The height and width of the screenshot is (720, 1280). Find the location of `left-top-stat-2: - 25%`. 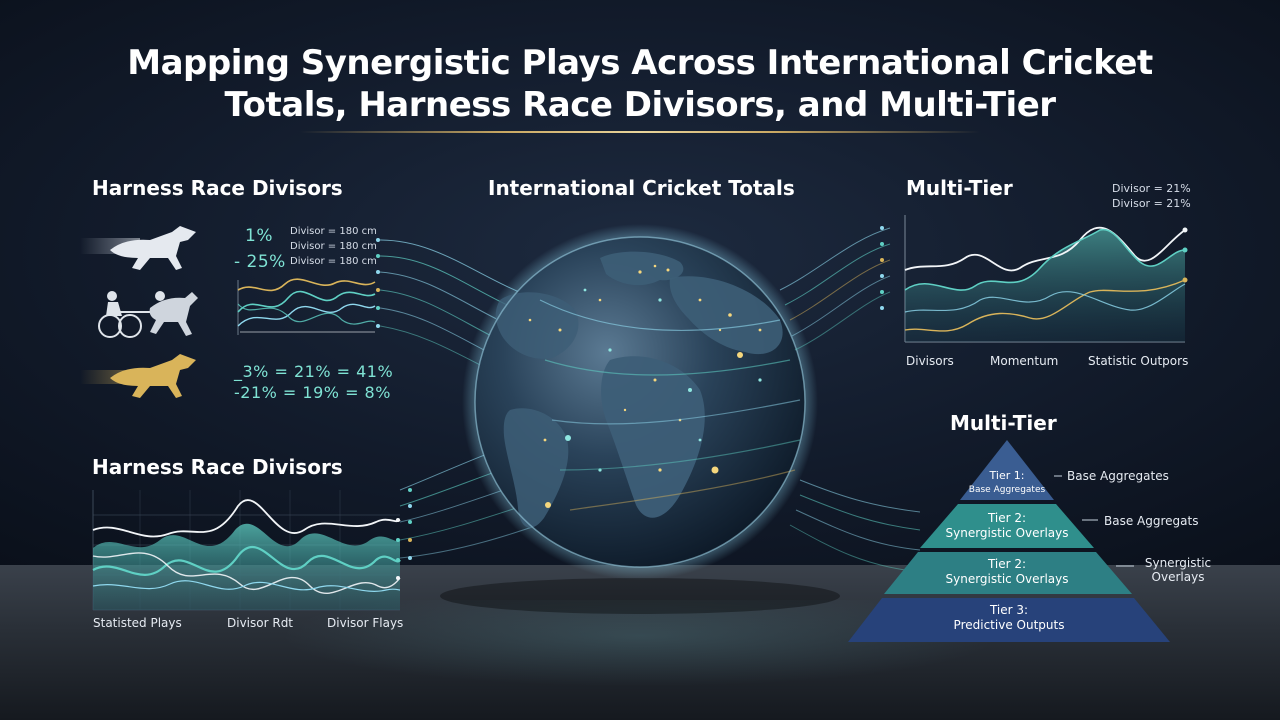

left-top-stat-2: - 25% is located at coordinates (260, 262).